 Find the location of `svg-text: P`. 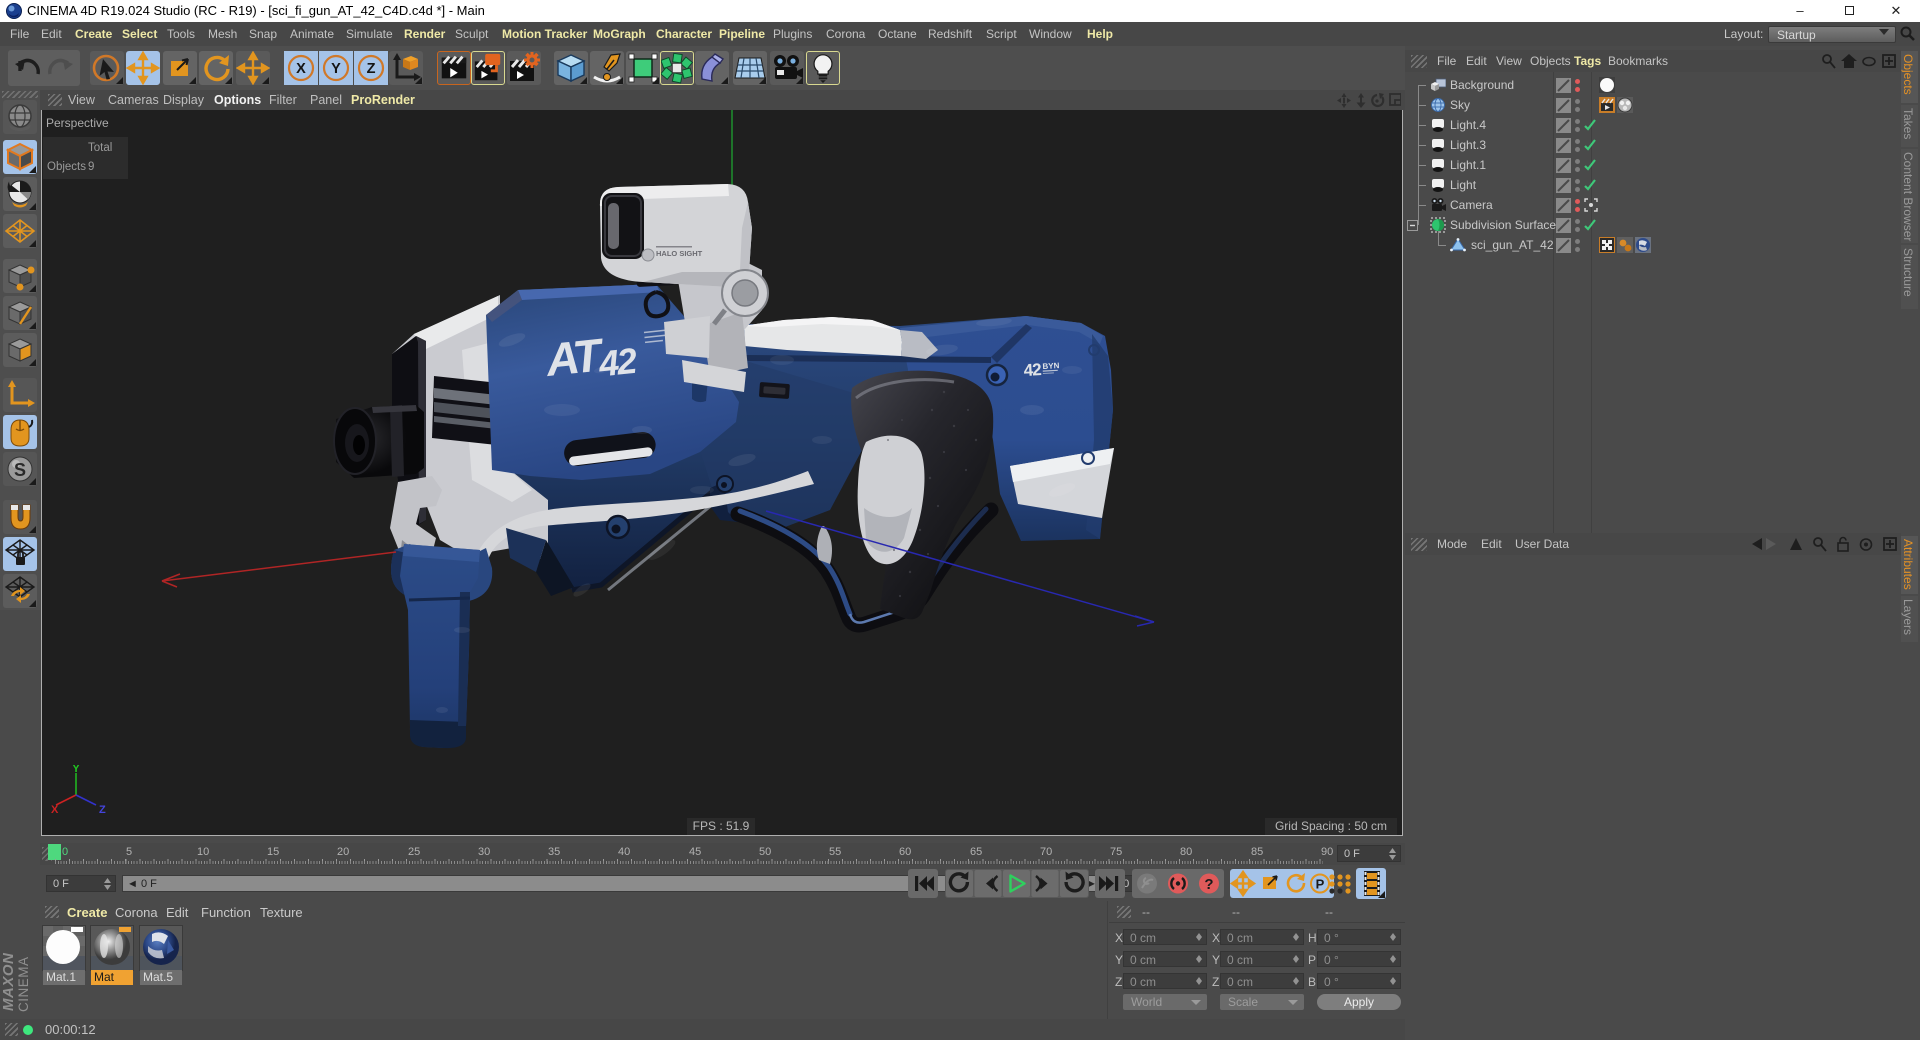

svg-text: P is located at coordinates (1320, 884).